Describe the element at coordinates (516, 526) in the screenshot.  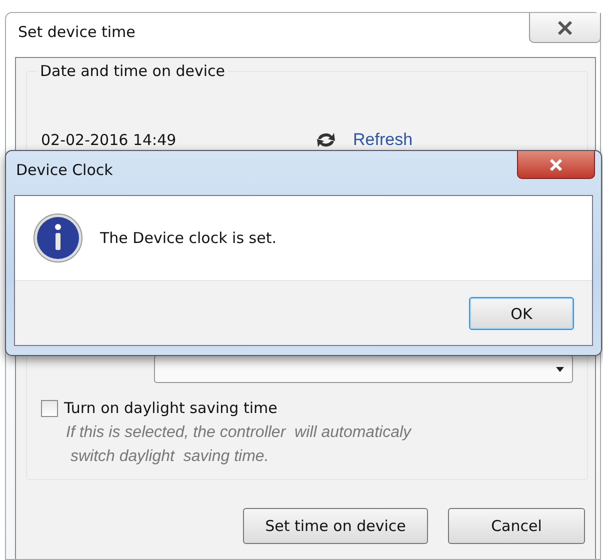
I see `cancel-button: Cancel` at that location.